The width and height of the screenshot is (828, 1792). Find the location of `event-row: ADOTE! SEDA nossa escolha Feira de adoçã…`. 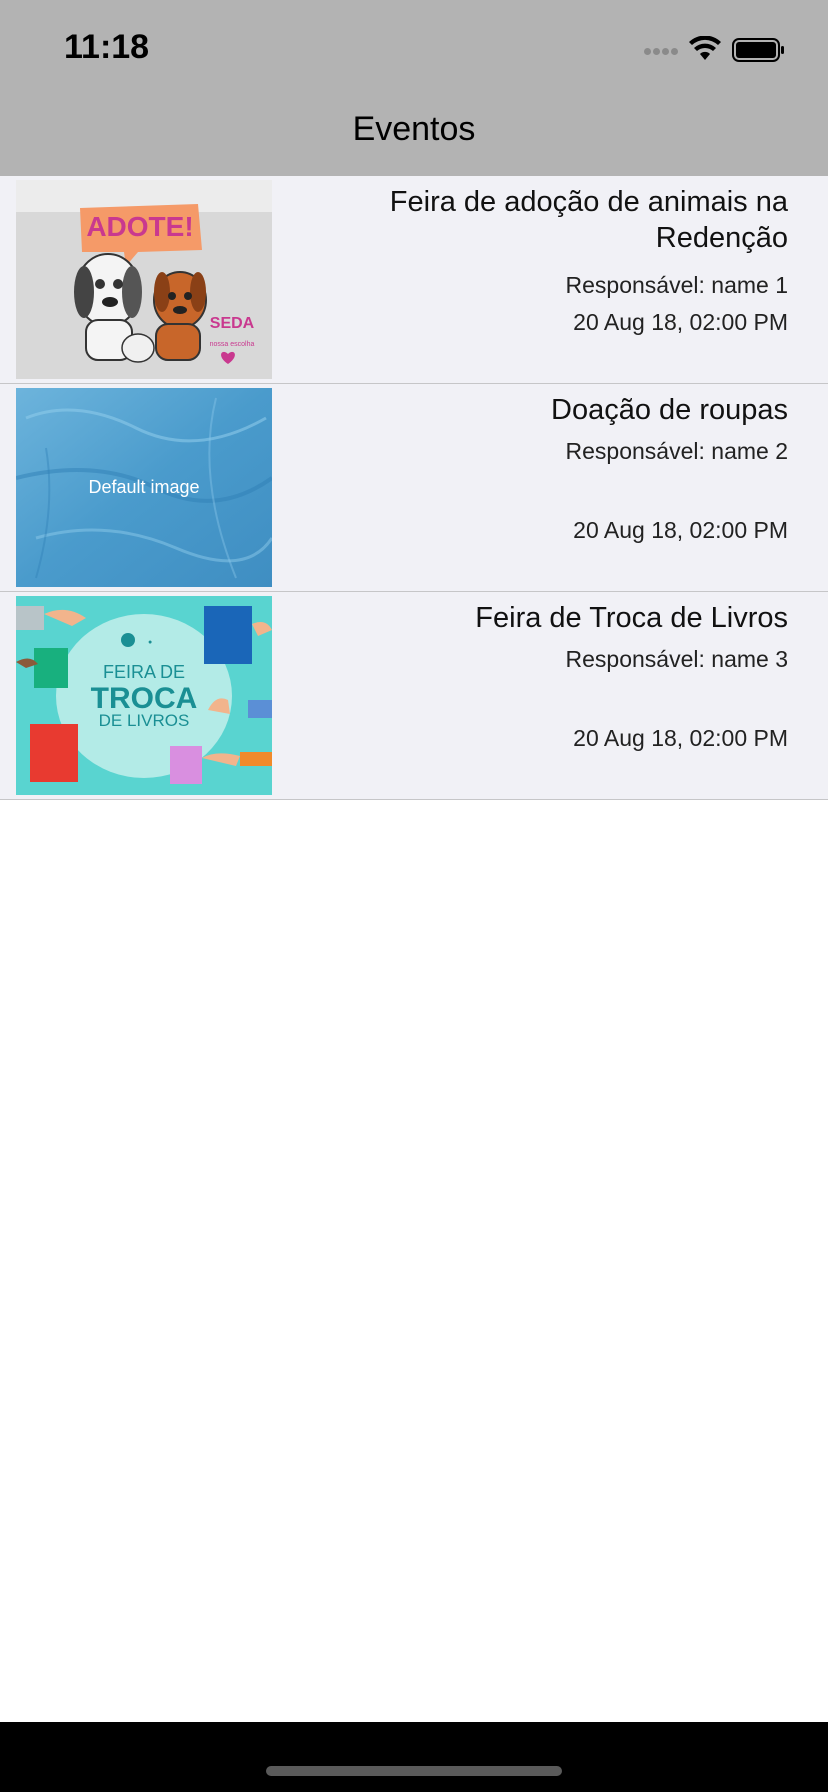

event-row: ADOTE! SEDA nossa escolha Feira de adoçã… is located at coordinates (414, 280).